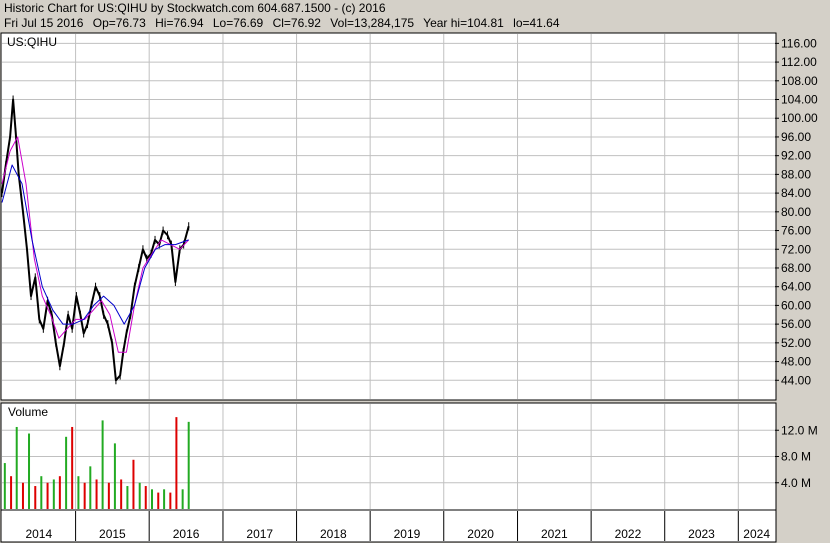 The width and height of the screenshot is (830, 543). I want to click on x-tick-label: 2022, so click(628, 534).